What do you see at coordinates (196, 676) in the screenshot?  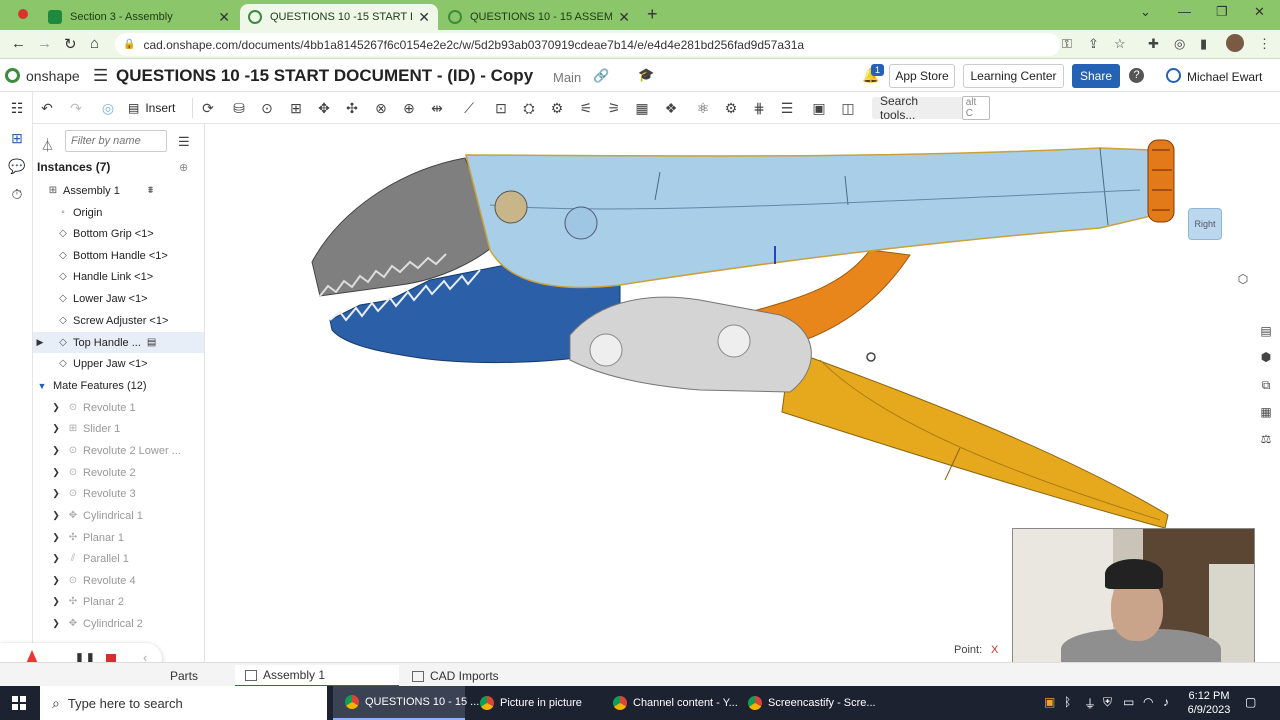 I see `tab-parts: Parts` at bounding box center [196, 676].